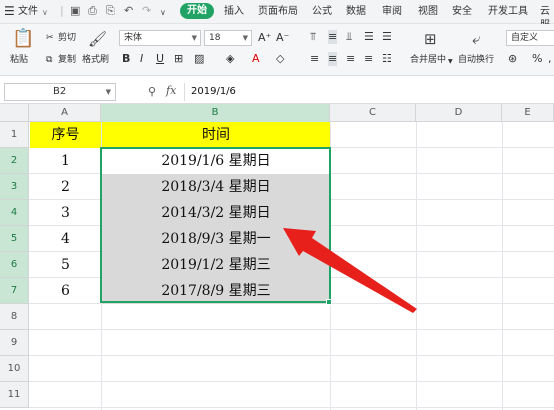 This screenshot has height=410, width=554. I want to click on red-arrow-annotation, so click(350, 270).